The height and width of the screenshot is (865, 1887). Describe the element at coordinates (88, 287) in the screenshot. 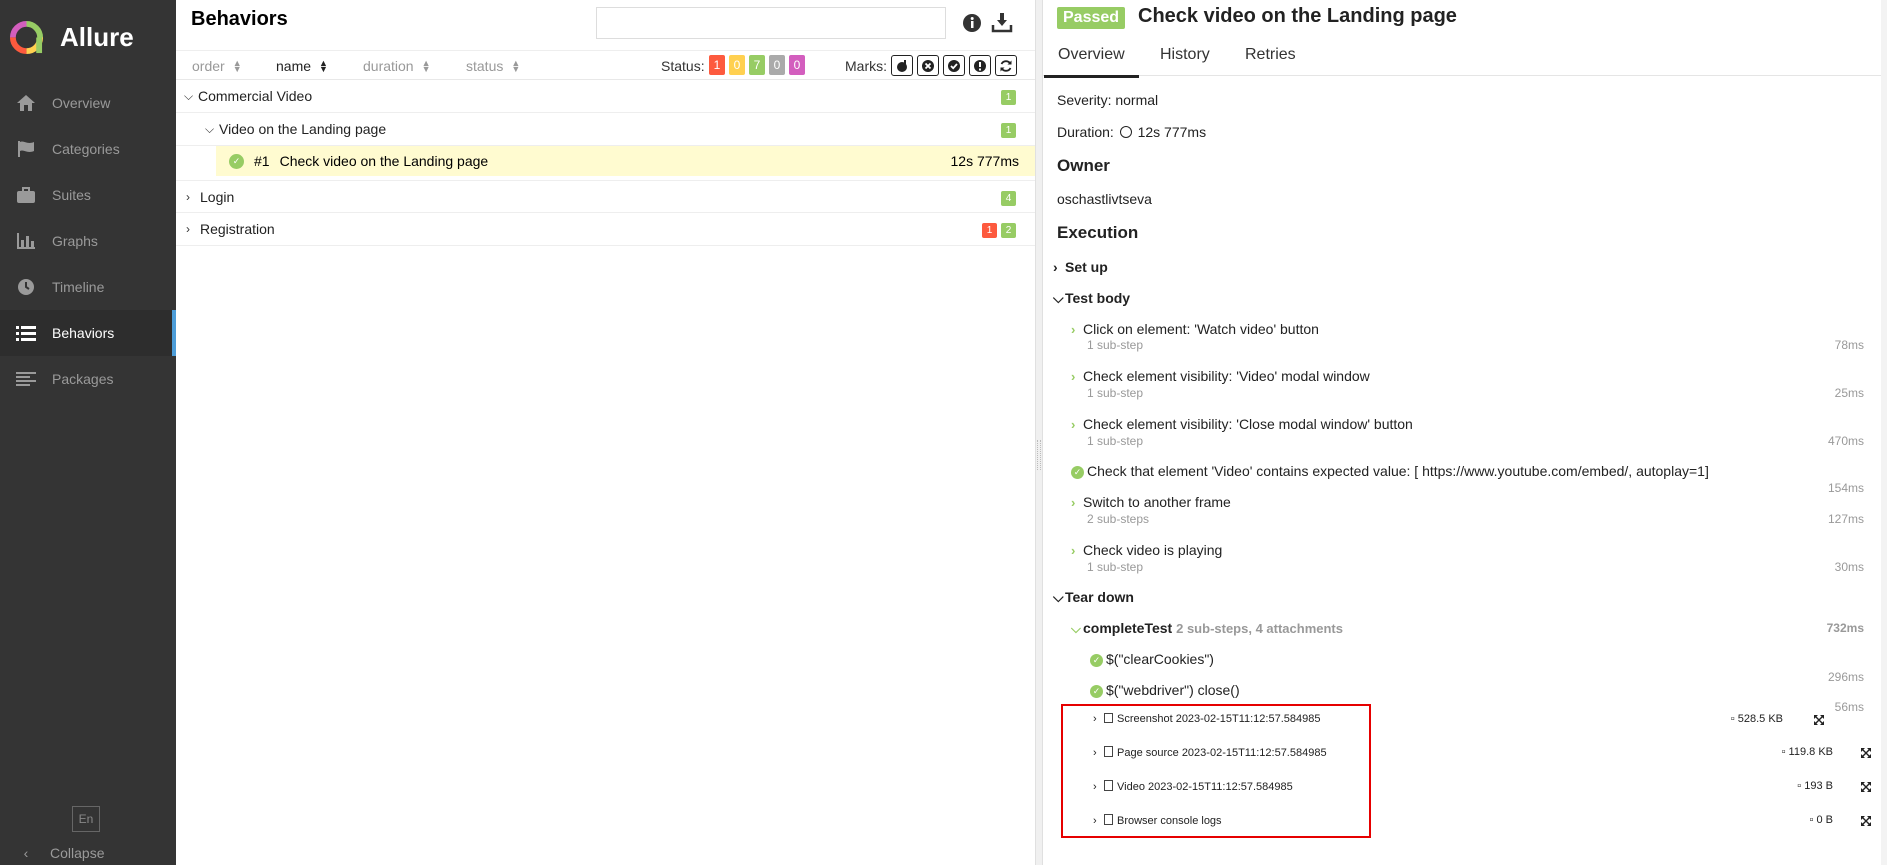

I see `sidebar-item-timeline: Timeline` at that location.